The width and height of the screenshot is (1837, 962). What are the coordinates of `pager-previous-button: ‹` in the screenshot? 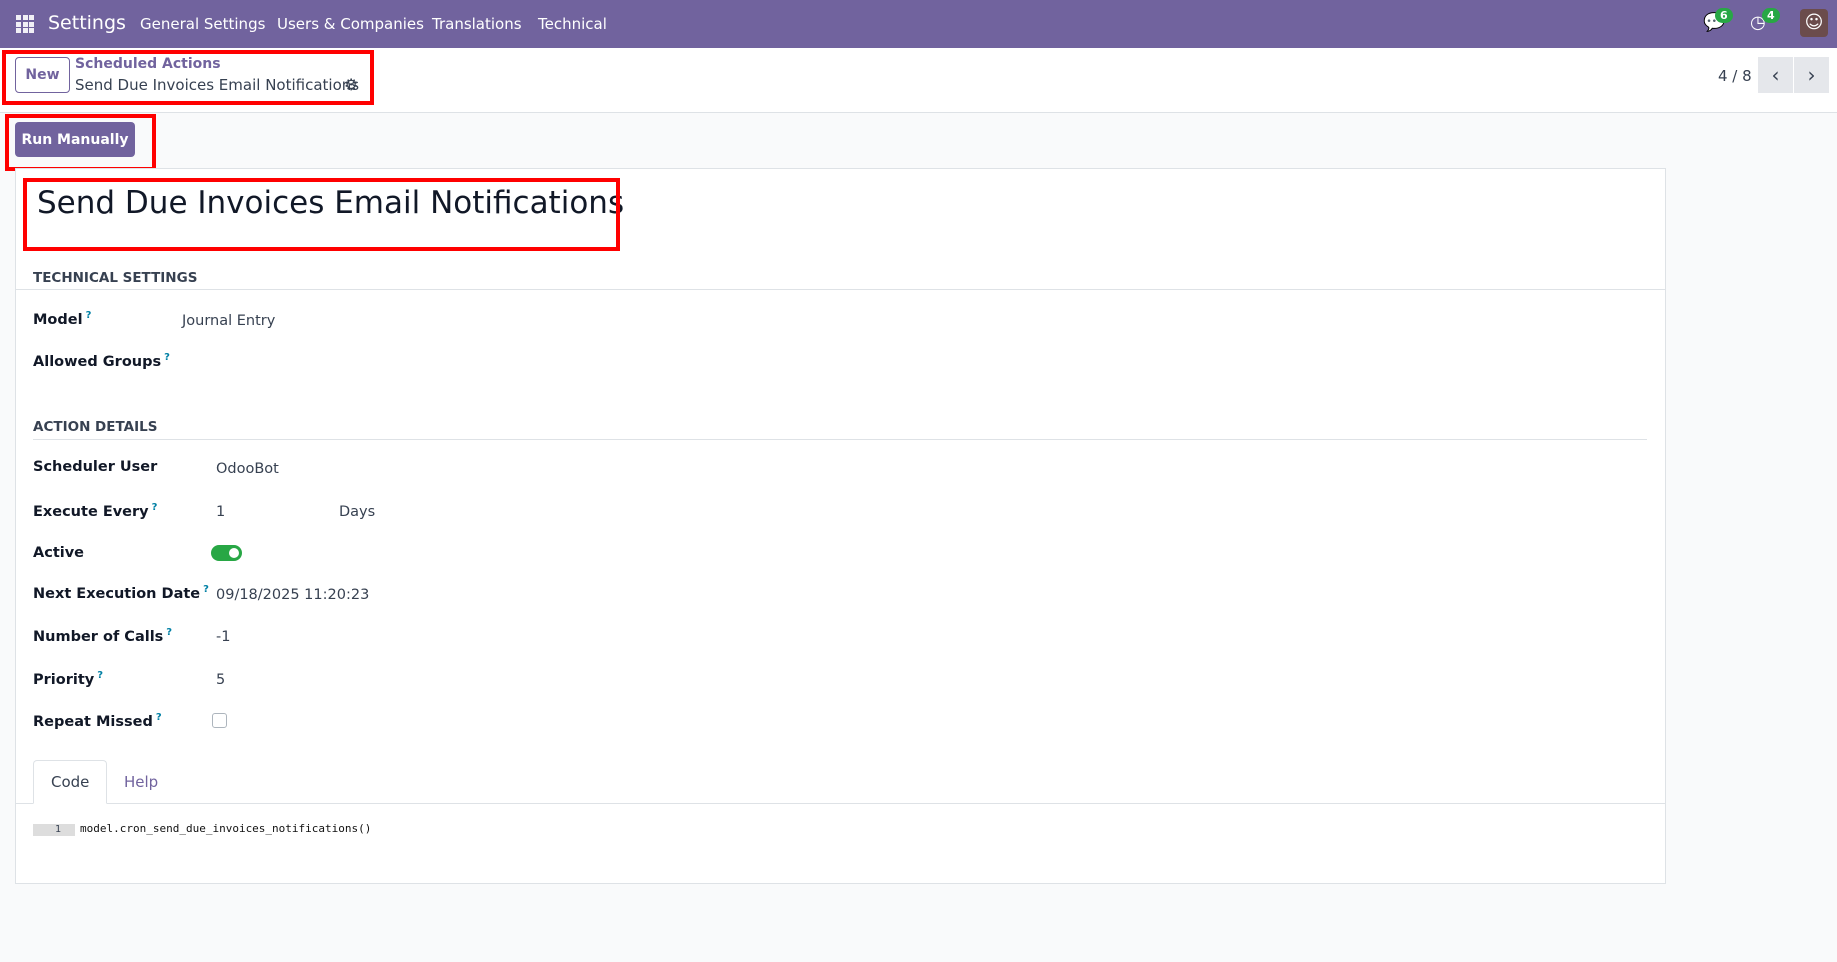 It's located at (1775, 75).